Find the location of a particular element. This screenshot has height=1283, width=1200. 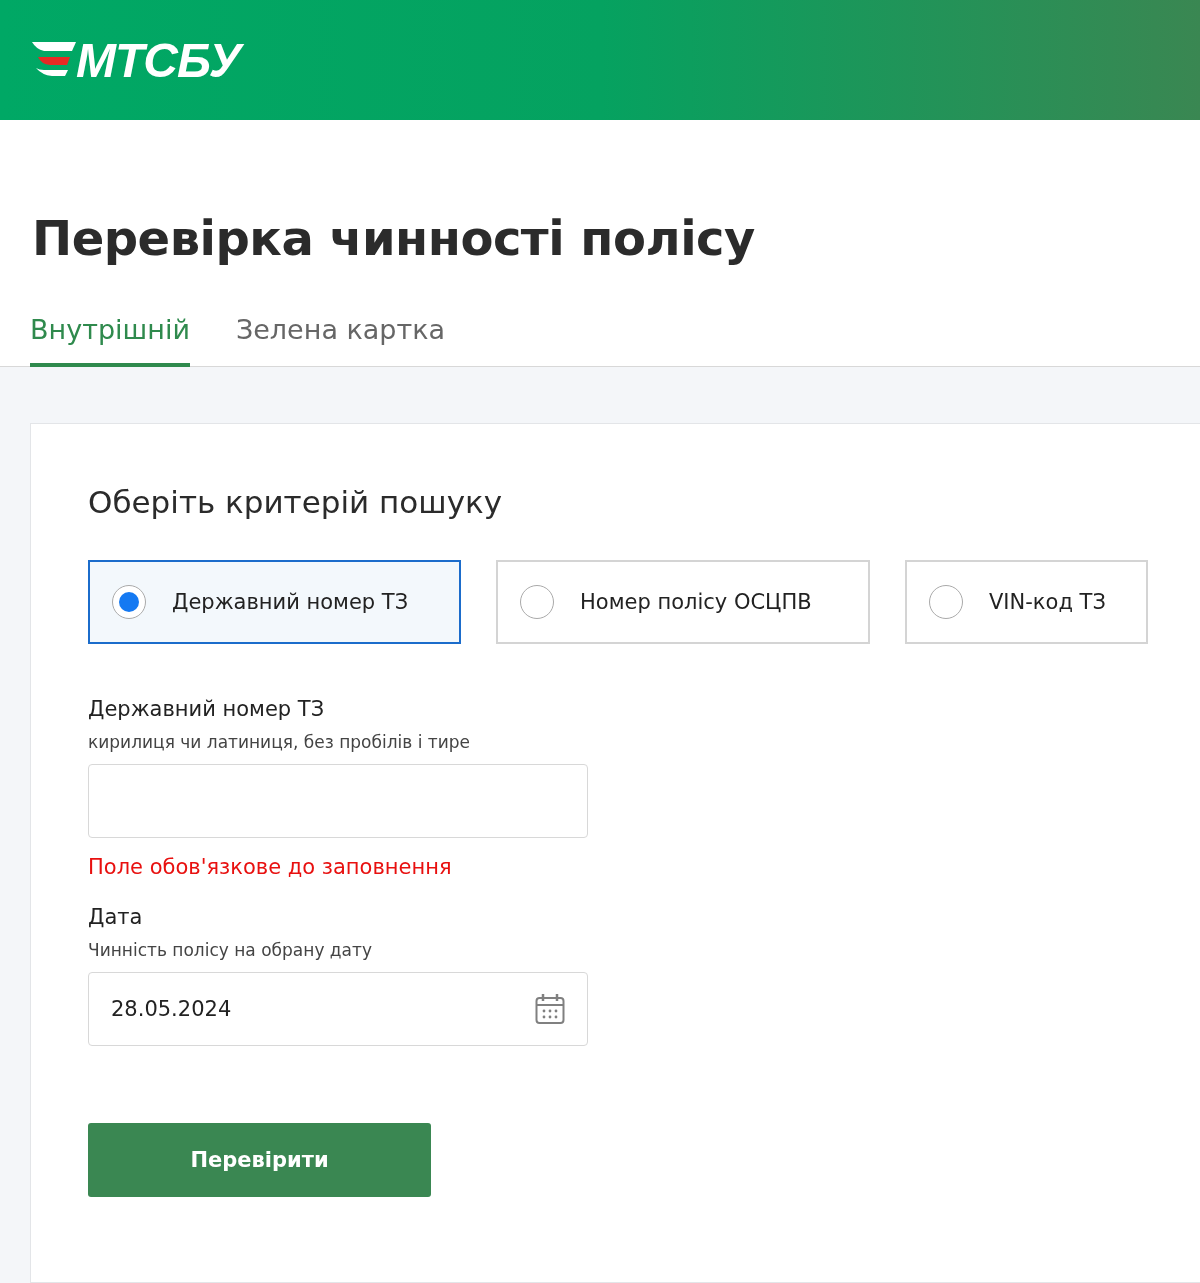

radio-option: Державний номер ТЗ is located at coordinates (274, 602).